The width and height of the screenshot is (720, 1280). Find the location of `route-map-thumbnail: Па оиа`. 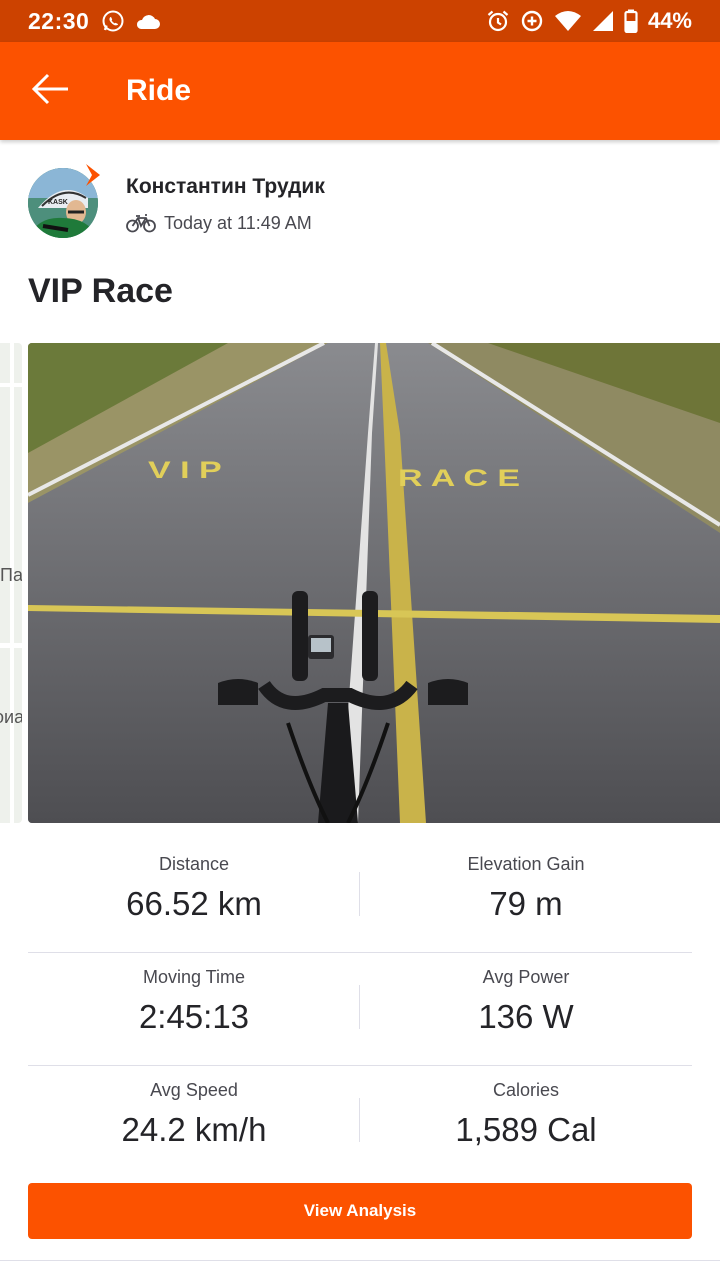

route-map-thumbnail: Па оиа is located at coordinates (11, 583).